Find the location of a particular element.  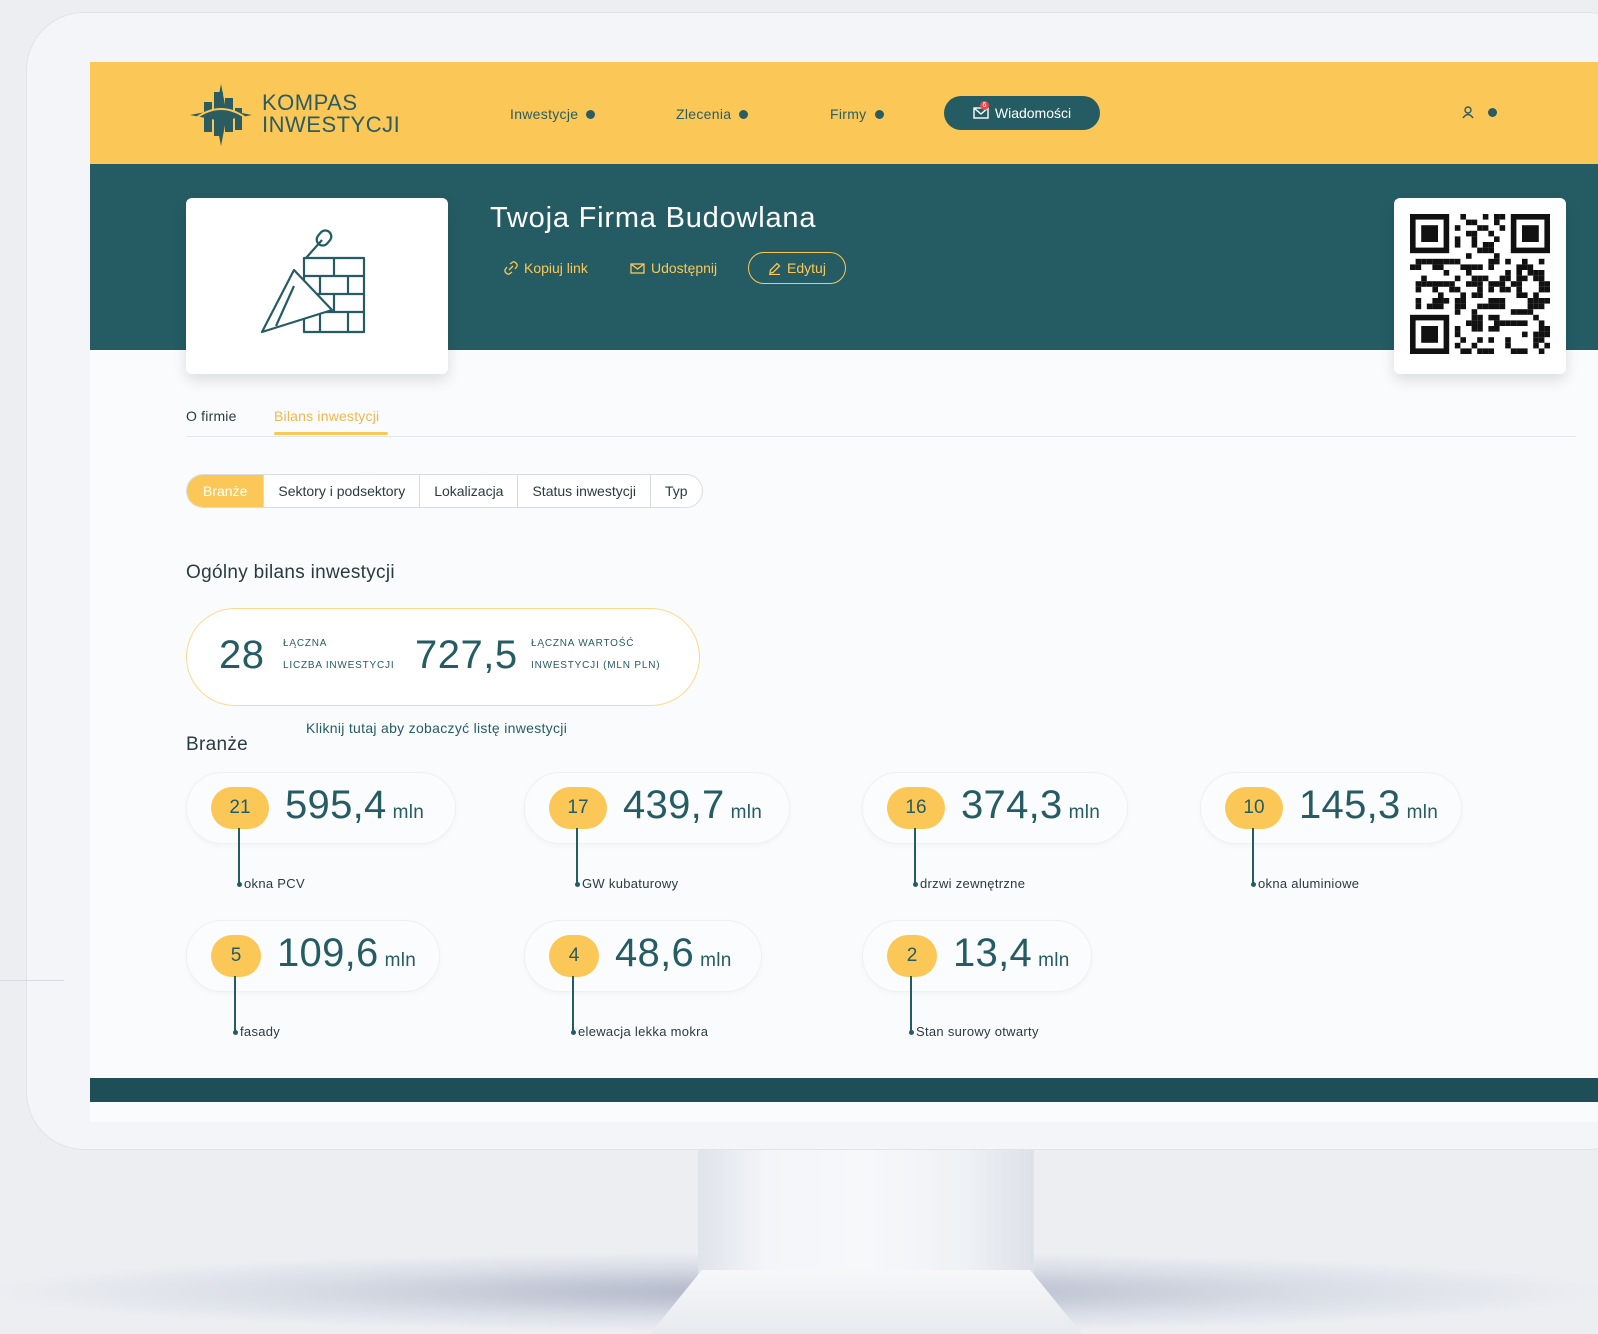

messages-badge: 6 is located at coordinates (984, 105).